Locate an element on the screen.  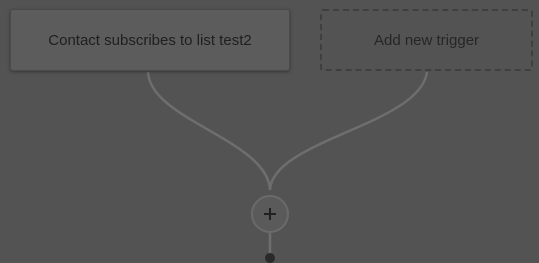
add-trigger-button: Add new trigger is located at coordinates (426, 40).